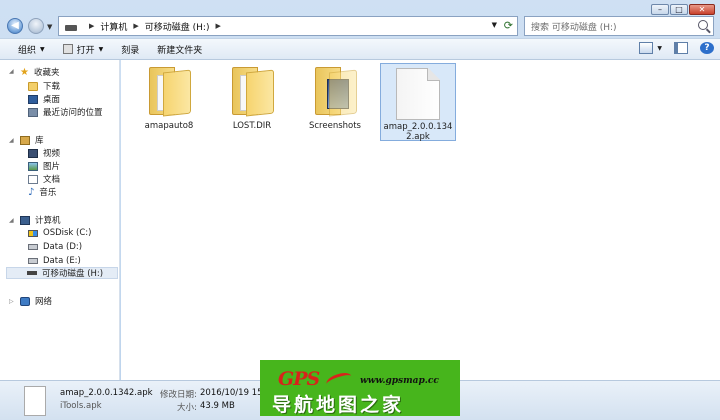  Describe the element at coordinates (179, 49) in the screenshot. I see `new-folder-button: 新建文件夹` at that location.